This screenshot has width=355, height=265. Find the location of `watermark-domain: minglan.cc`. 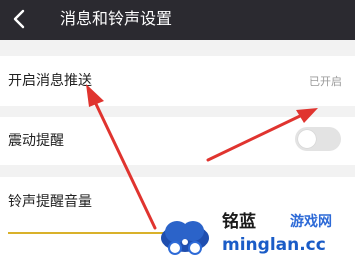

watermark-domain: minglan.cc is located at coordinates (274, 245).